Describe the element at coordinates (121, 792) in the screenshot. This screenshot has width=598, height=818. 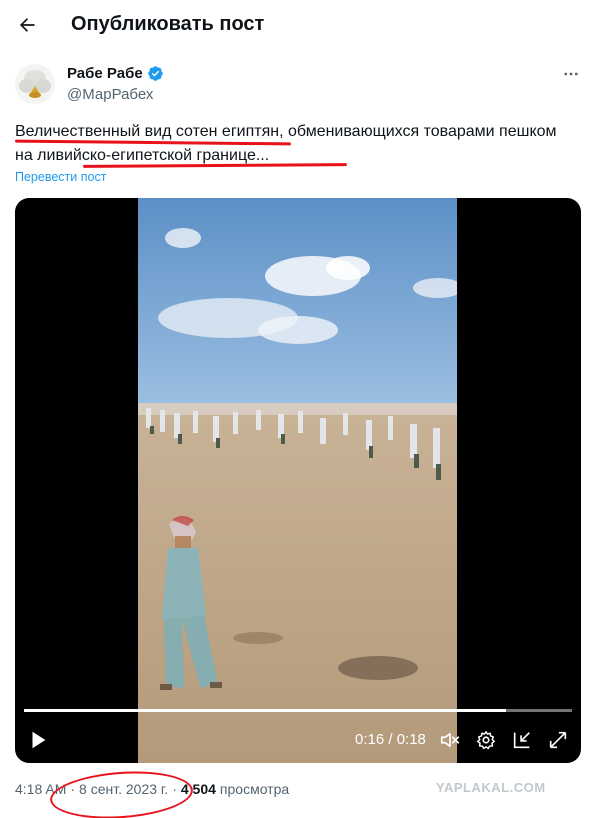
I see `annotation-circle` at that location.